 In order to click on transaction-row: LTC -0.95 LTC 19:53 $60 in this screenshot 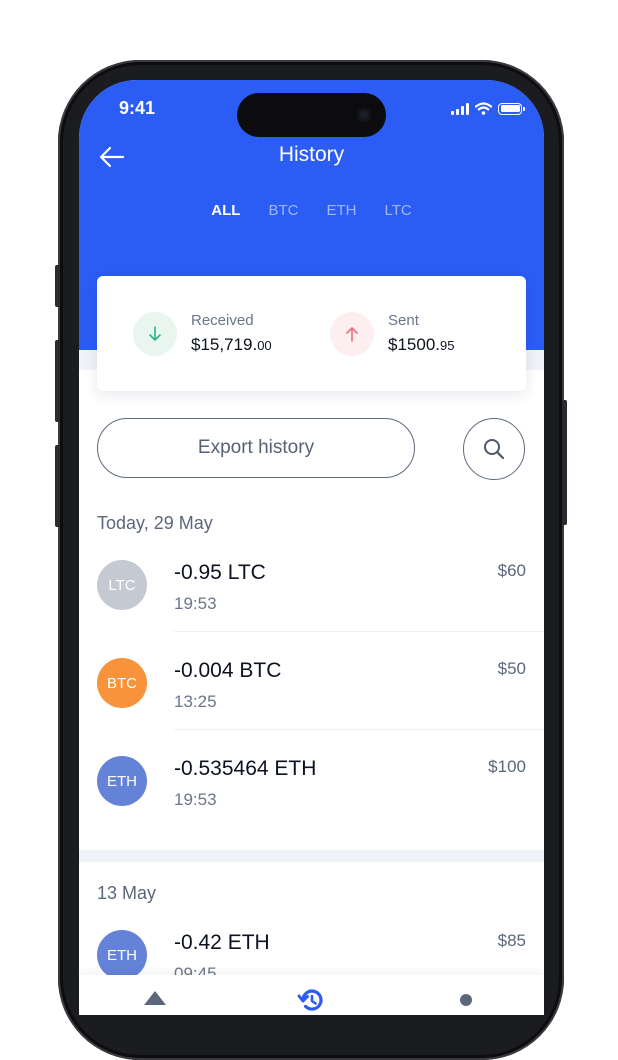, I will do `click(311, 609)`.